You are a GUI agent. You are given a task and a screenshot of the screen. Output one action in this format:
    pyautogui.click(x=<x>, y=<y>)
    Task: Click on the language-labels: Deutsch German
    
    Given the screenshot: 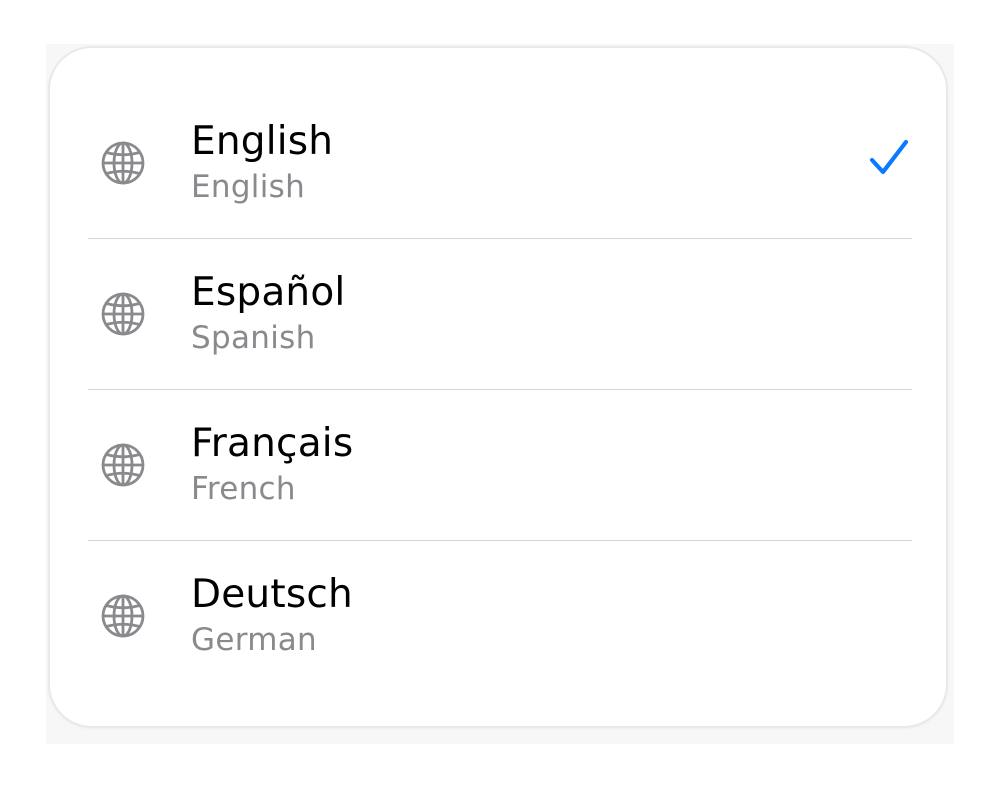 What is the action you would take?
    pyautogui.click(x=272, y=615)
    